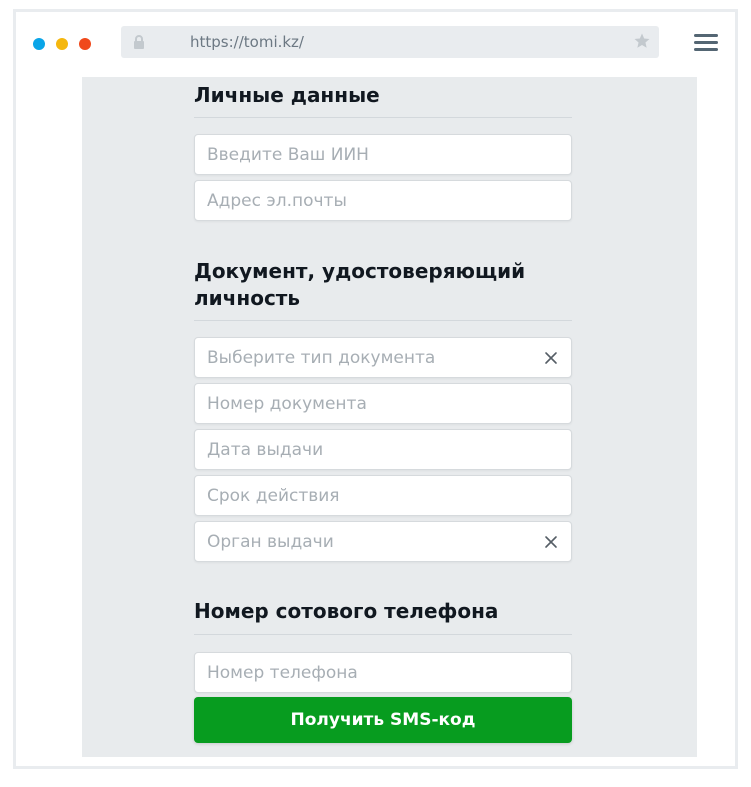 The height and width of the screenshot is (787, 751). What do you see at coordinates (62, 44) in the screenshot?
I see `window-dot-yellow` at bounding box center [62, 44].